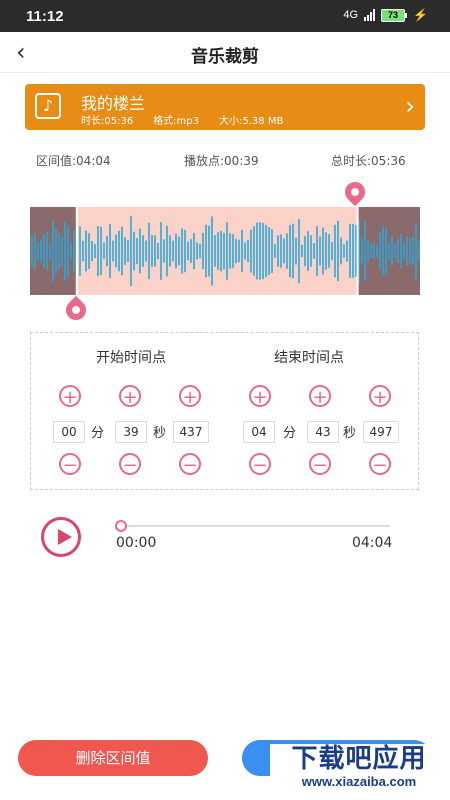 This screenshot has height=800, width=450. What do you see at coordinates (350, 433) in the screenshot?
I see `end-sec-unit: 秒` at bounding box center [350, 433].